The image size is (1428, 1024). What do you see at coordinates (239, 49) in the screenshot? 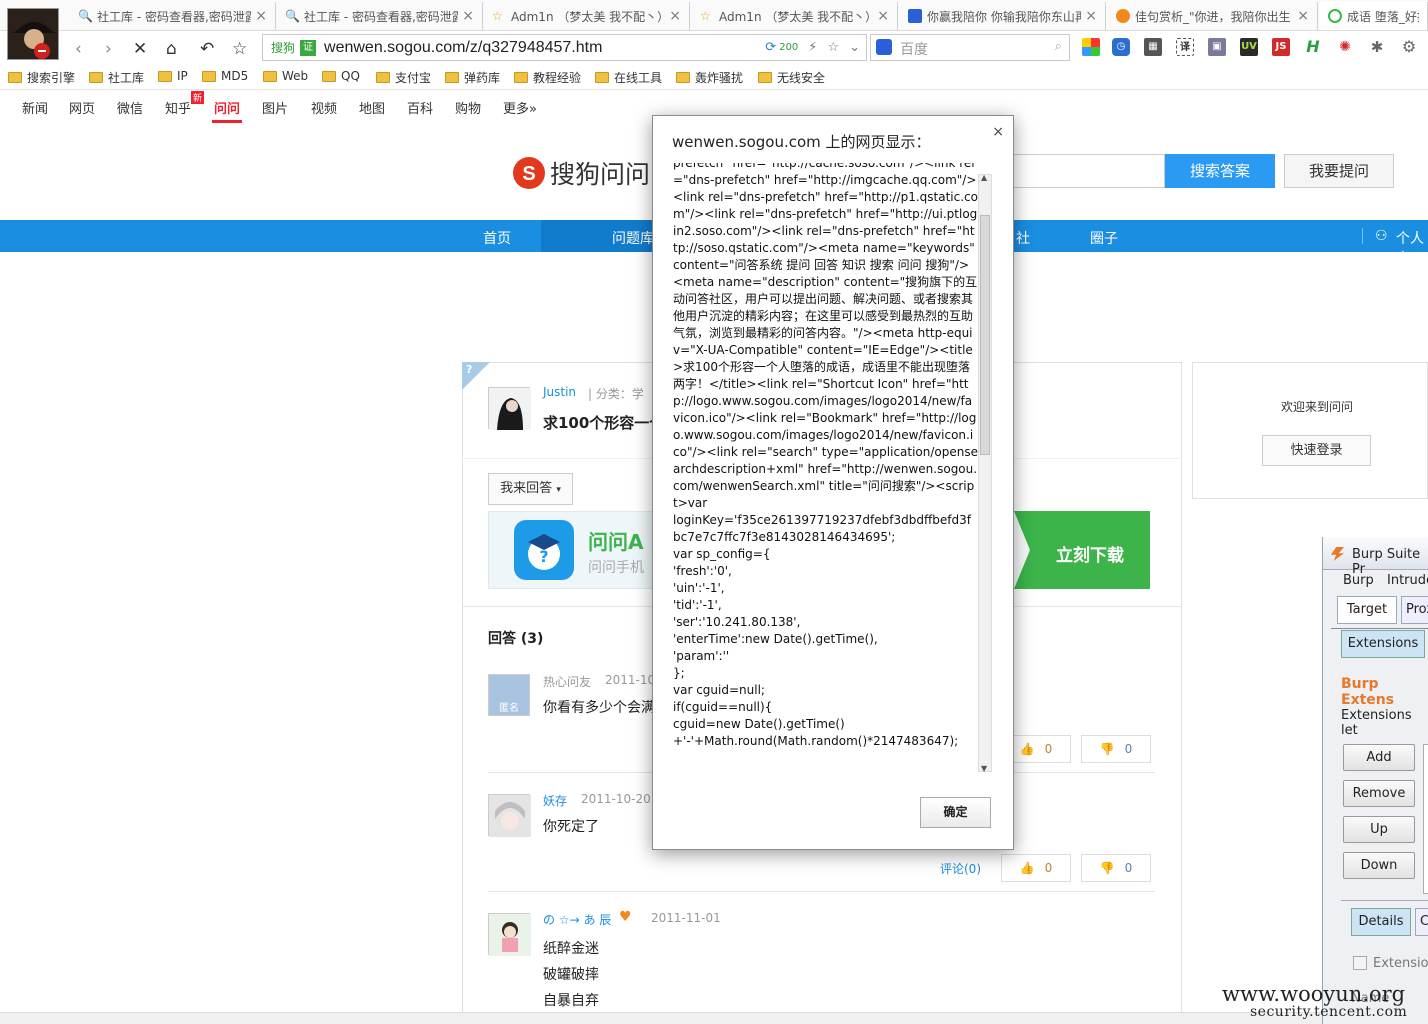
I see `favorite-star-icon: ☆` at bounding box center [239, 49].